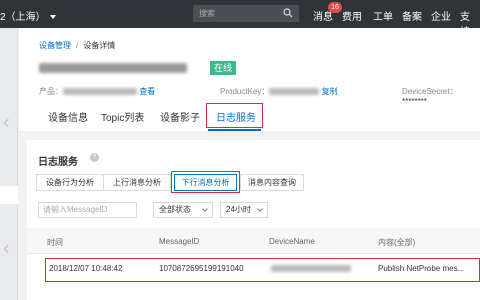 This screenshot has width=480, height=300. Describe the element at coordinates (87, 210) in the screenshot. I see `messageid-search-input: 请输入MessageID` at that location.